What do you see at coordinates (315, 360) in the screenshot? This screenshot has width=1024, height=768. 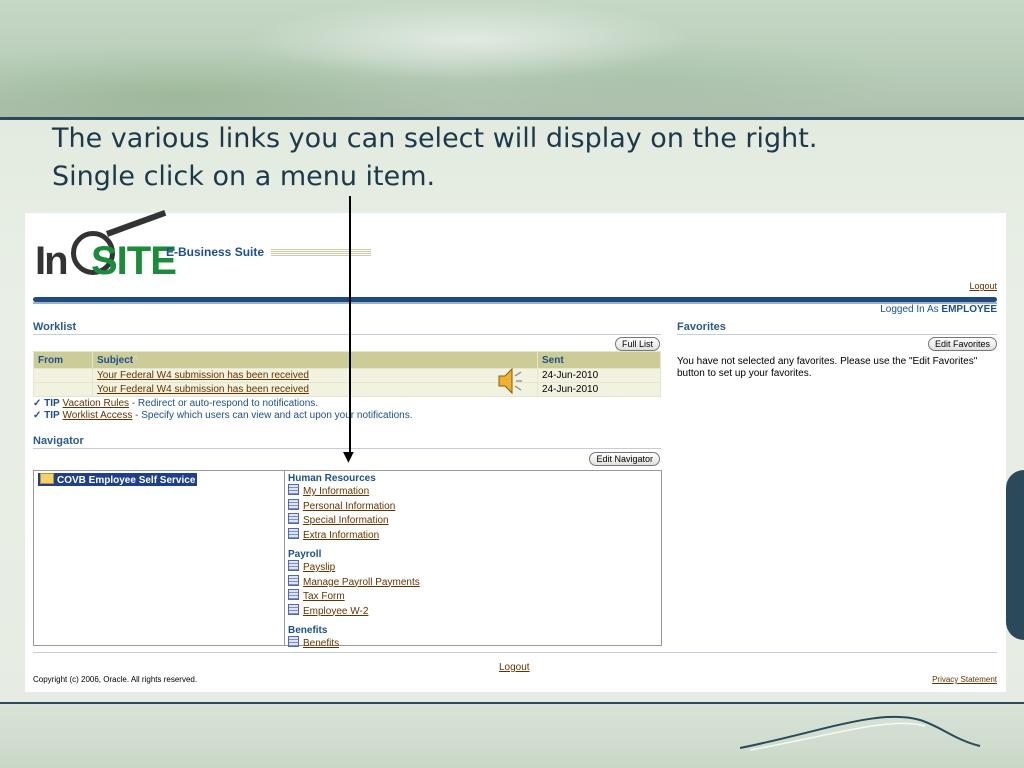 I see `column-header-subject: Subject^` at bounding box center [315, 360].